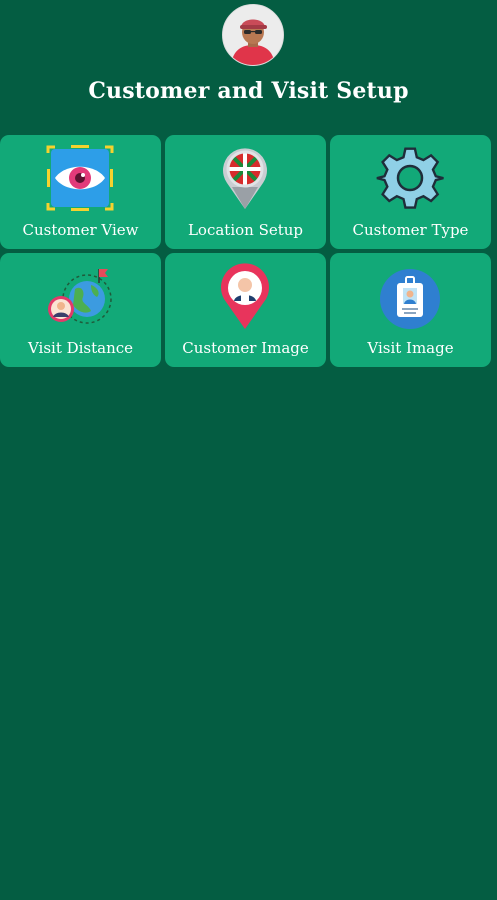  What do you see at coordinates (248, 91) in the screenshot?
I see `page-title: Customer and Visit Setup` at bounding box center [248, 91].